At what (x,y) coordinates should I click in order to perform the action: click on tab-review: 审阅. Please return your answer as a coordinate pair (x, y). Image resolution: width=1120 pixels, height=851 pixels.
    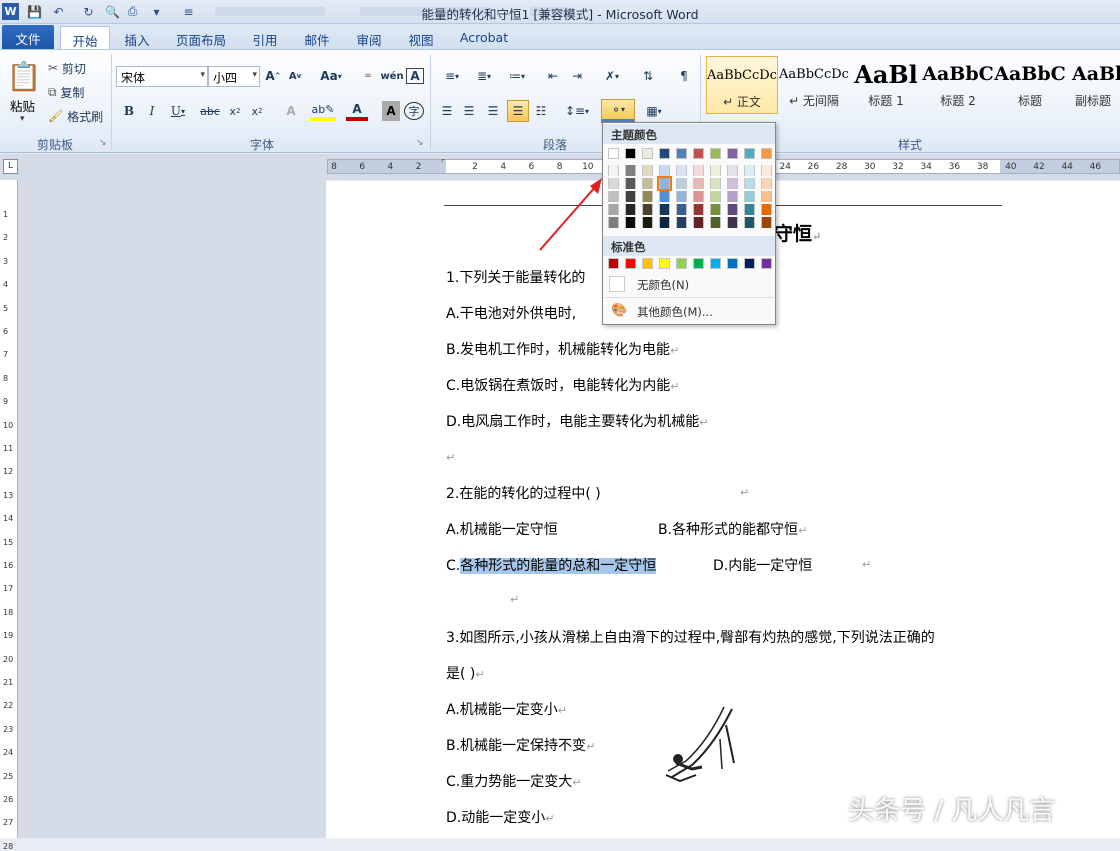
    Looking at the image, I should click on (369, 37).